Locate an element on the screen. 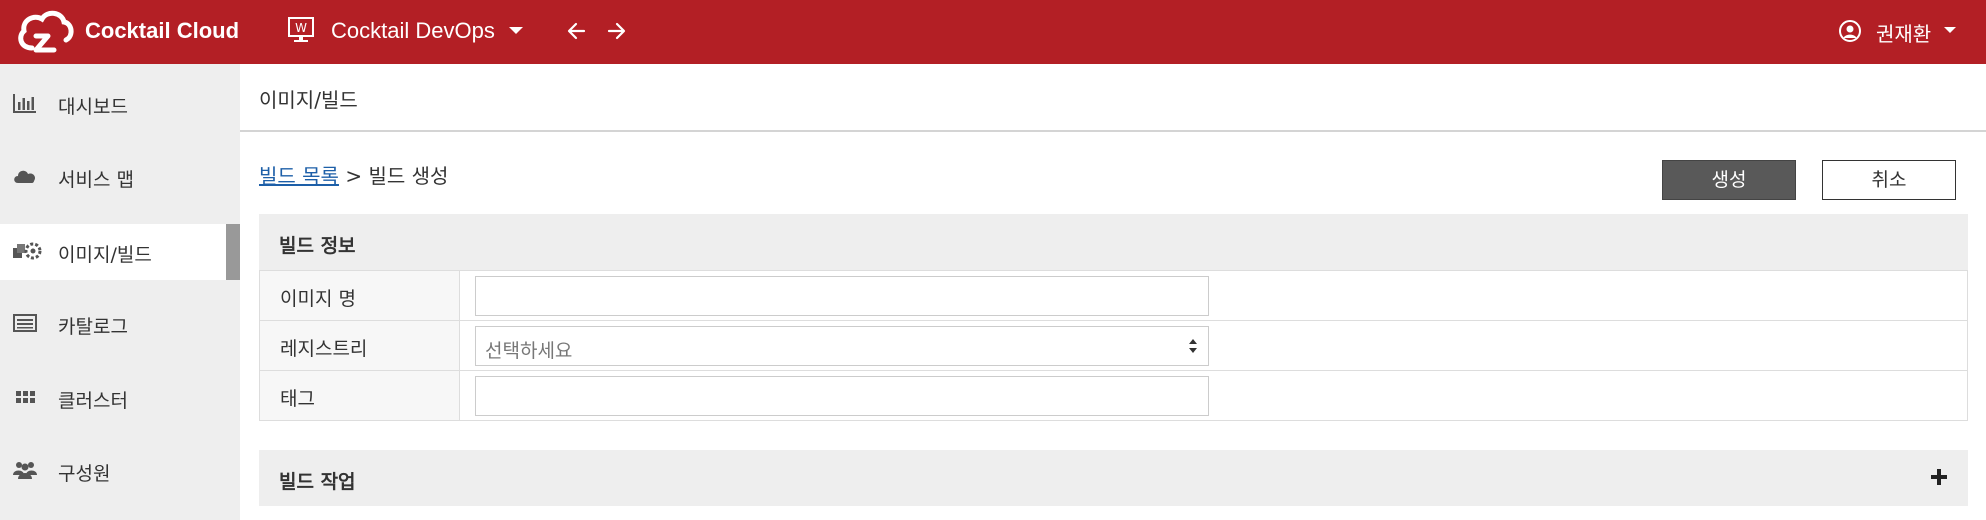  build-tasks-title: 빌드 작업 is located at coordinates (317, 482).